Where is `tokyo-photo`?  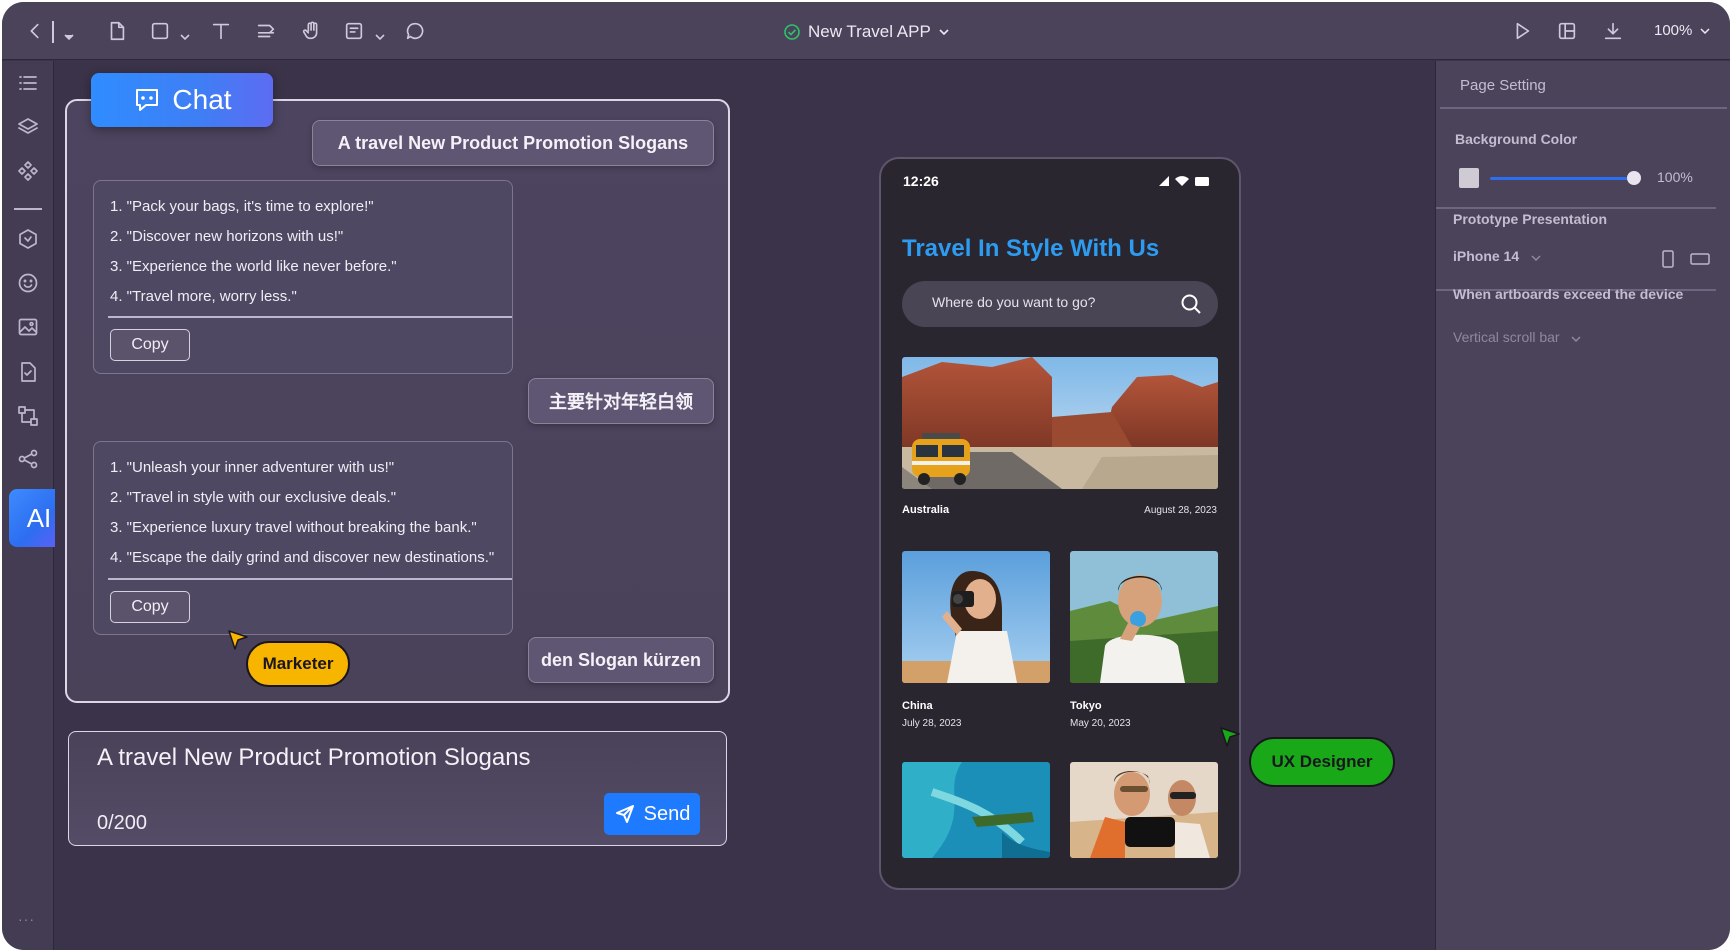
tokyo-photo is located at coordinates (1144, 617).